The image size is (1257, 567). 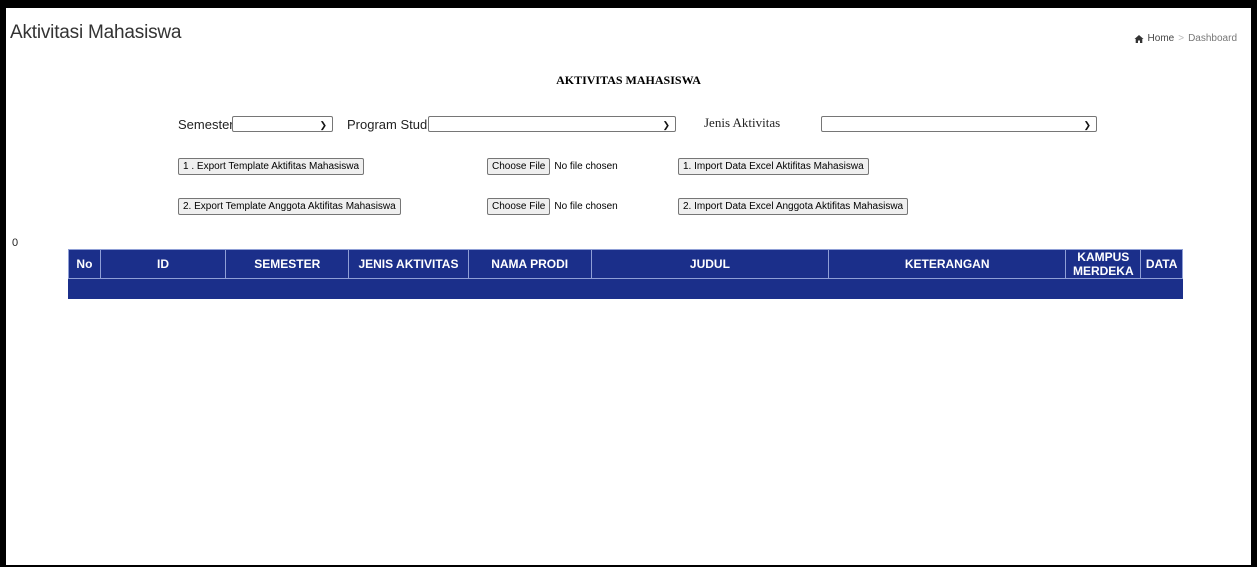 What do you see at coordinates (271, 166) in the screenshot?
I see `export-template-aktifitas-button: 1 . Export Template Aktifitas Mahasiswa` at bounding box center [271, 166].